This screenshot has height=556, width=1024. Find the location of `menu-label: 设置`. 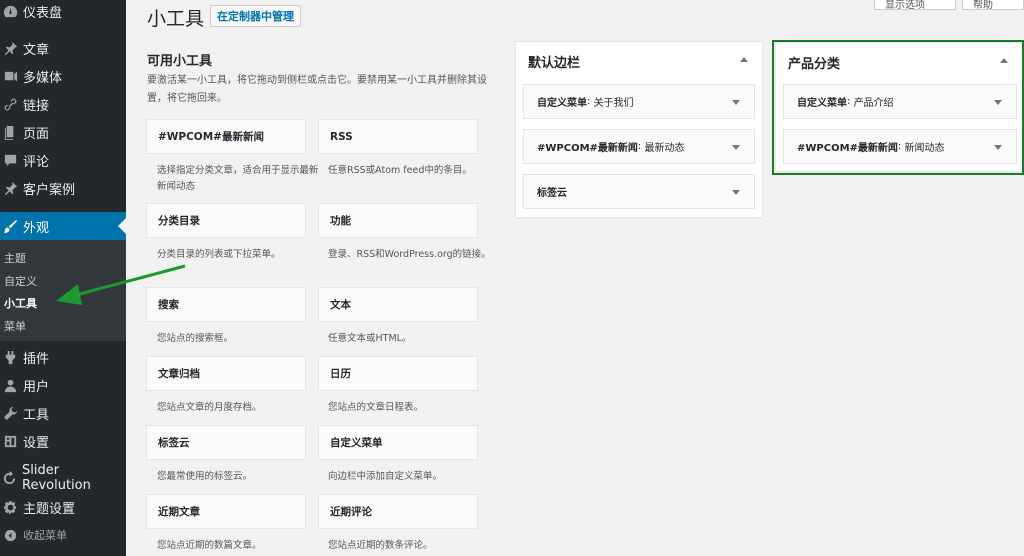

menu-label: 设置 is located at coordinates (36, 443).